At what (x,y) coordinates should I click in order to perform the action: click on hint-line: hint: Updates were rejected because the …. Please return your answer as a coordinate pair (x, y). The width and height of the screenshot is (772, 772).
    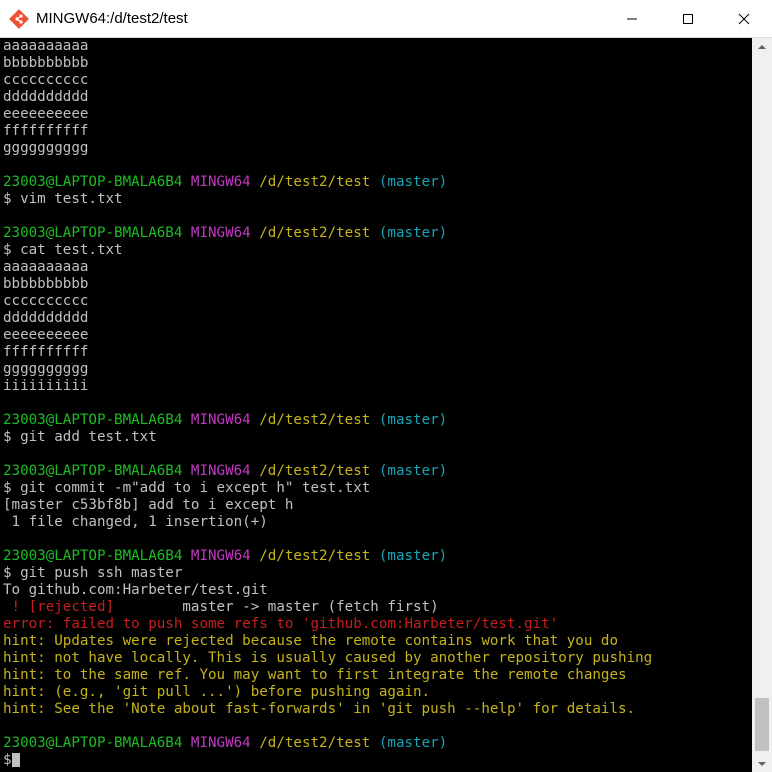
    Looking at the image, I should click on (310, 641).